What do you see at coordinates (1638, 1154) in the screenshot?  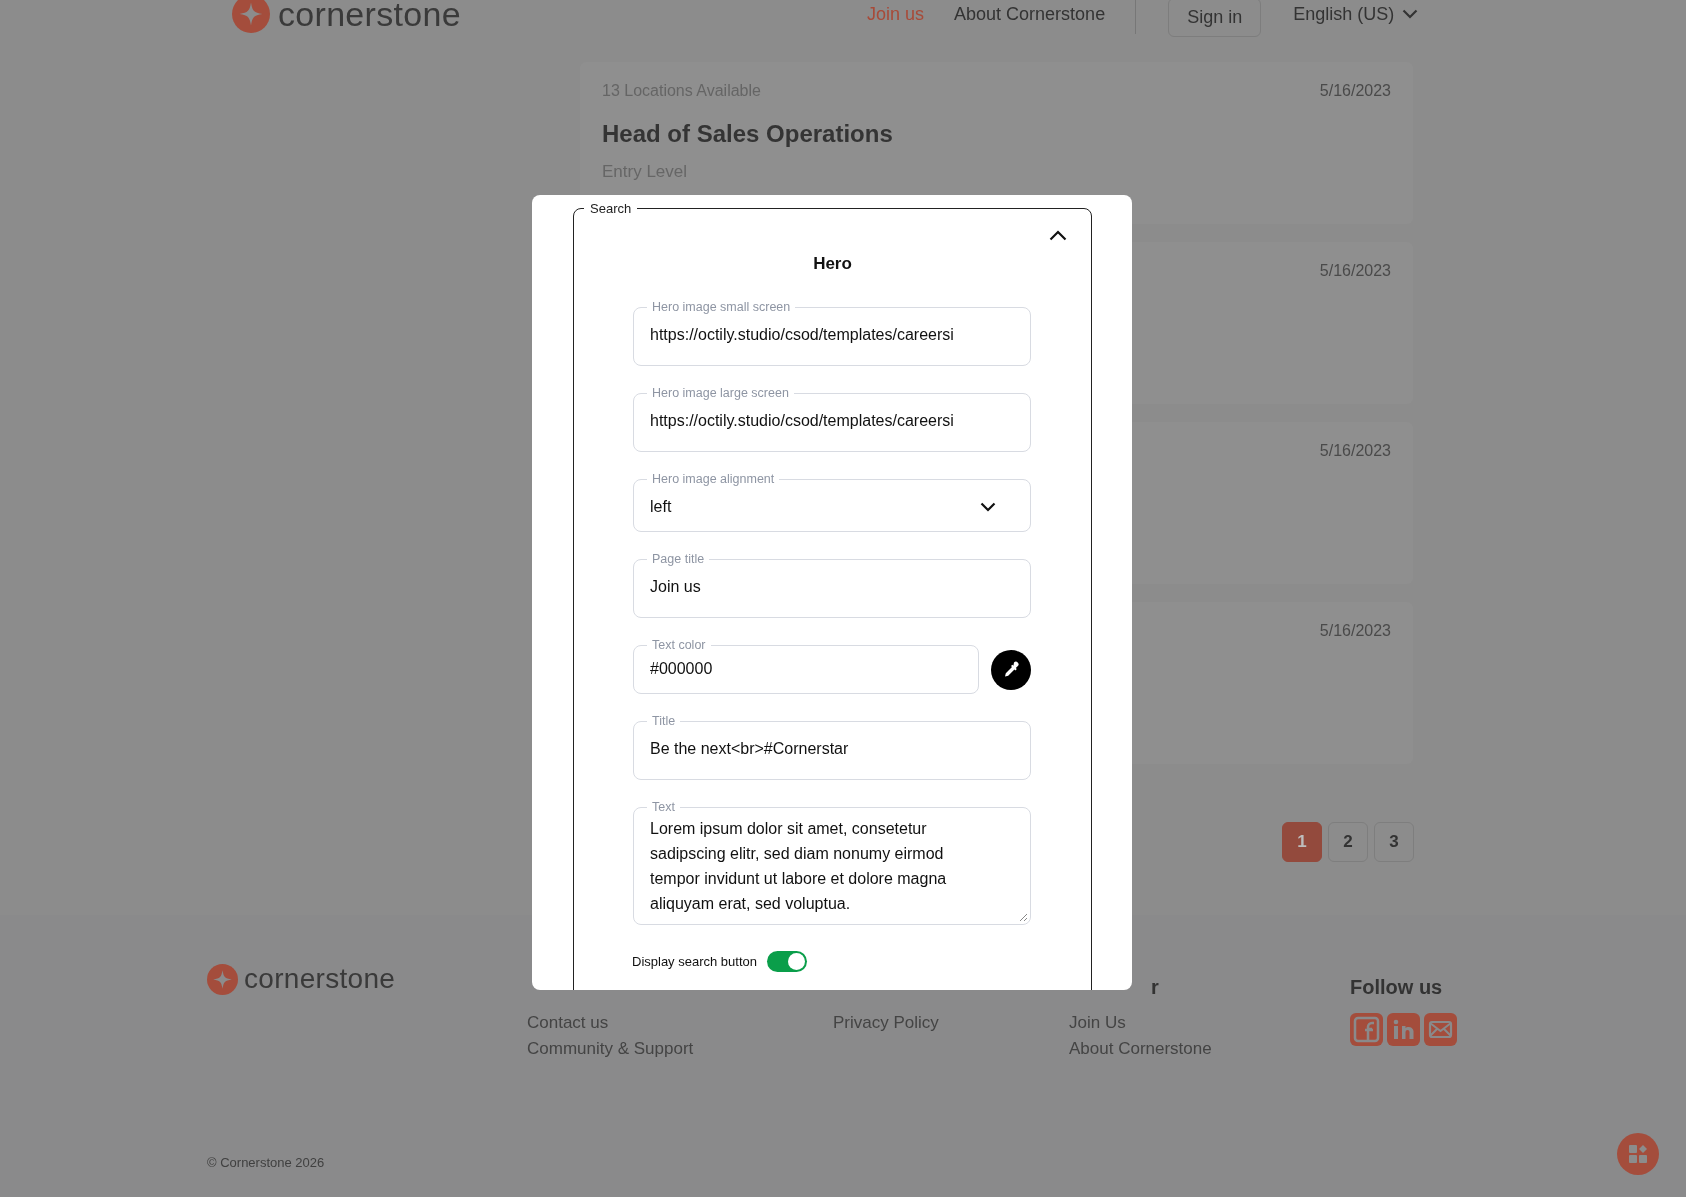 I see `grid-icon` at bounding box center [1638, 1154].